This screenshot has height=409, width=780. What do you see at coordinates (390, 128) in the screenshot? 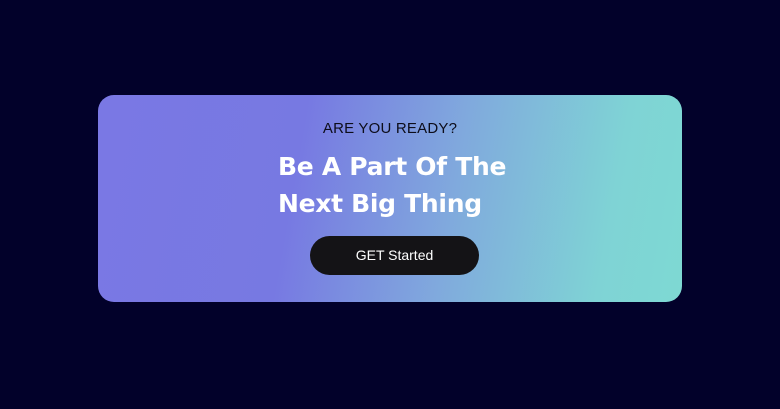
I see `eyebrow-text: ARE YOU READY?` at bounding box center [390, 128].